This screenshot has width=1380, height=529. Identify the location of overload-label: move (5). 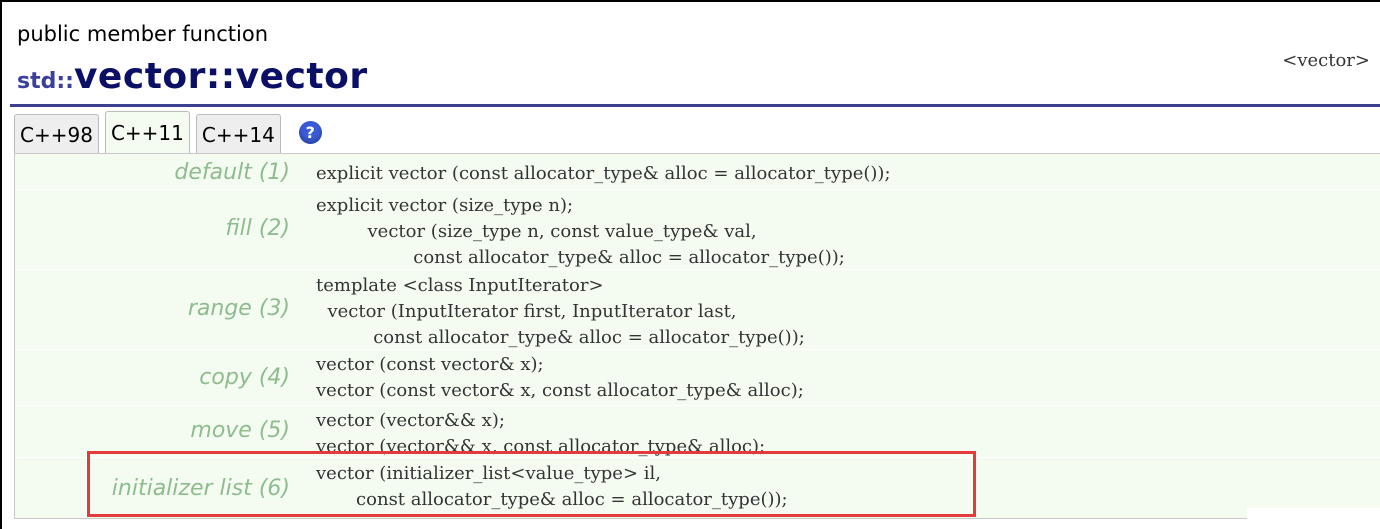
(240, 430).